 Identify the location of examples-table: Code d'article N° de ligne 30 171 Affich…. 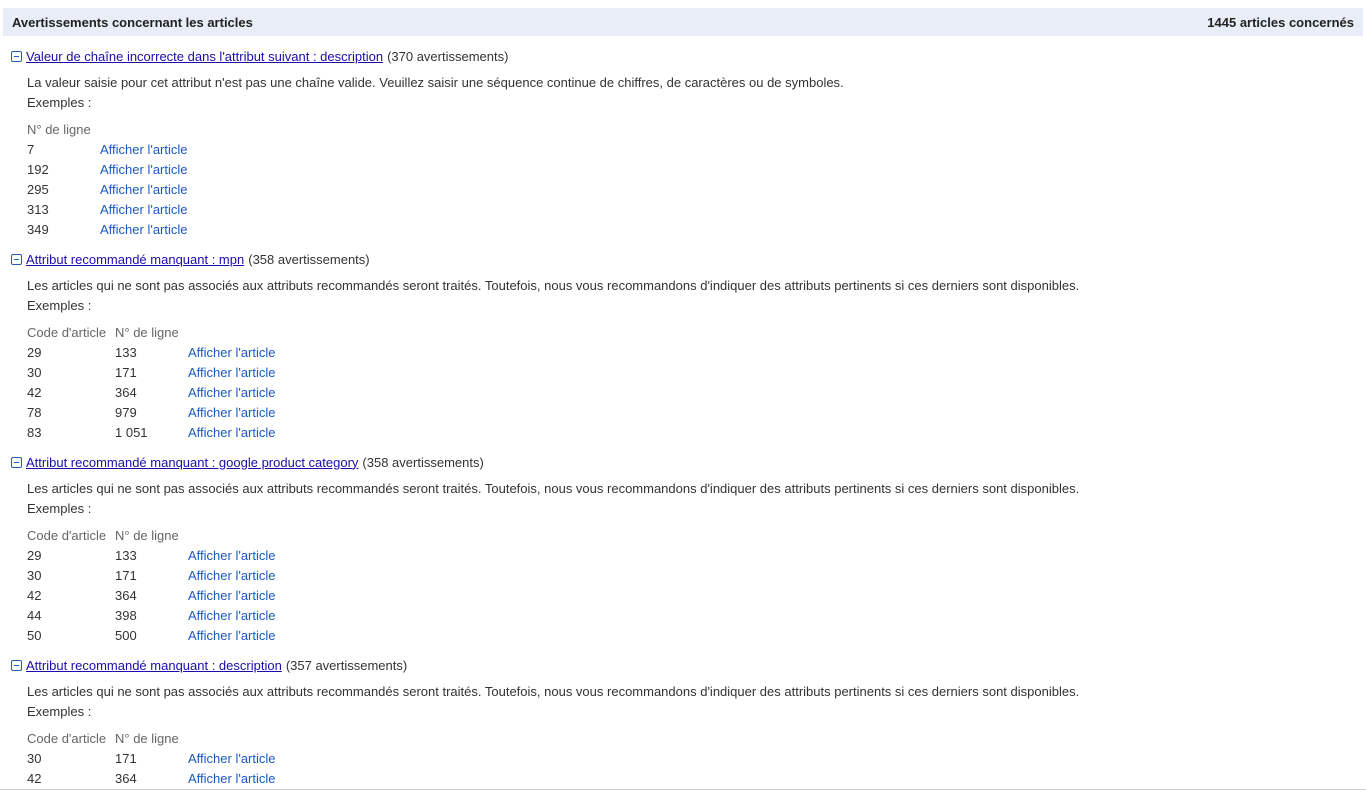
(151, 758).